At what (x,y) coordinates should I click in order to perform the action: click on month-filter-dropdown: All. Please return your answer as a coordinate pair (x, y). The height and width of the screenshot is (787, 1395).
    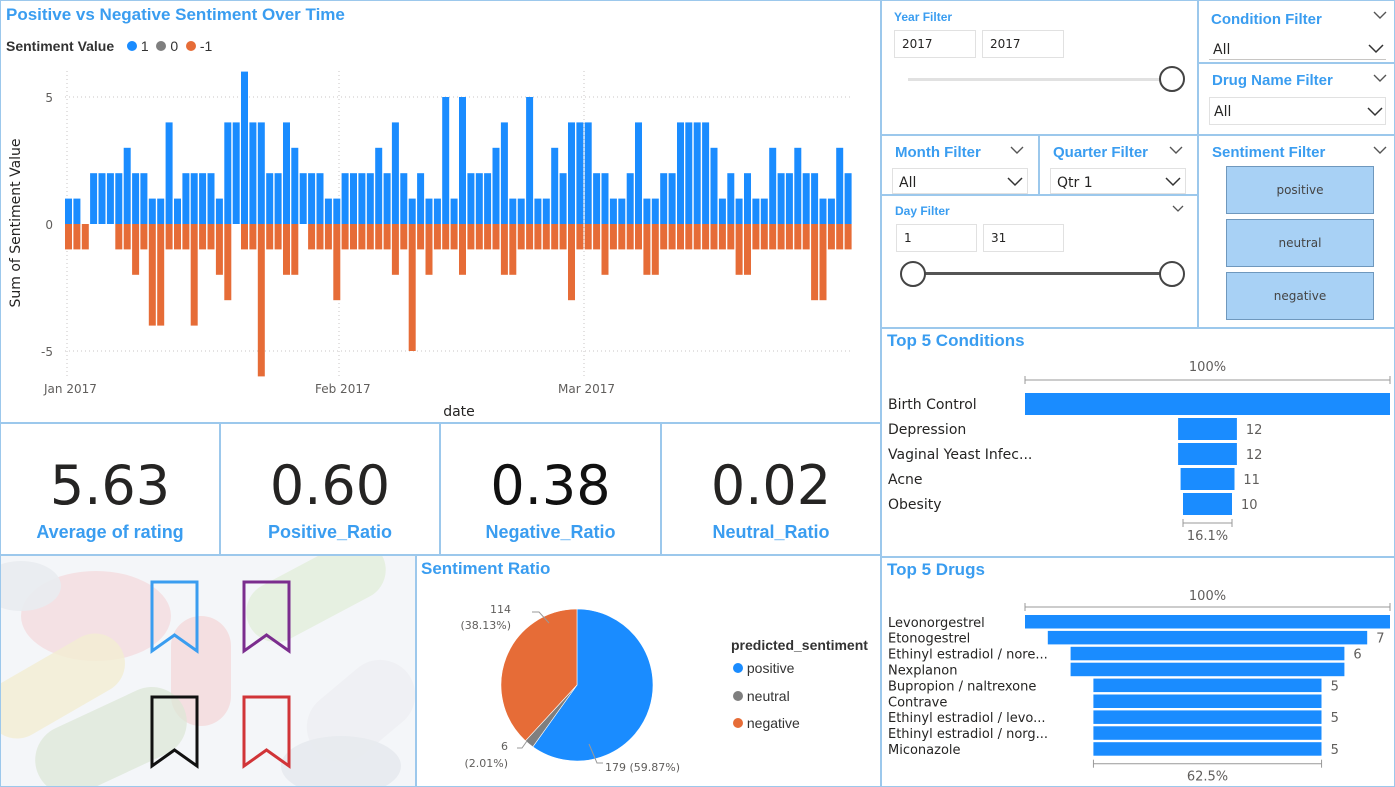
    Looking at the image, I should click on (960, 181).